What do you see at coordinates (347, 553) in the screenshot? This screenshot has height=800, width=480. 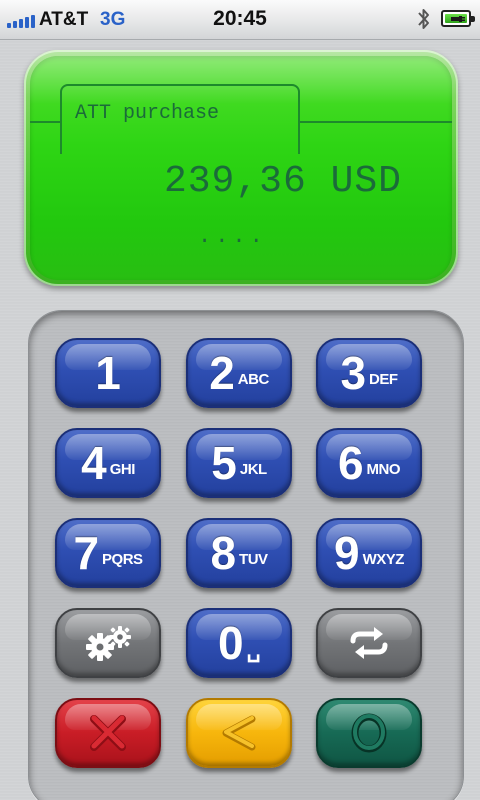 I see `key-digit: 9` at bounding box center [347, 553].